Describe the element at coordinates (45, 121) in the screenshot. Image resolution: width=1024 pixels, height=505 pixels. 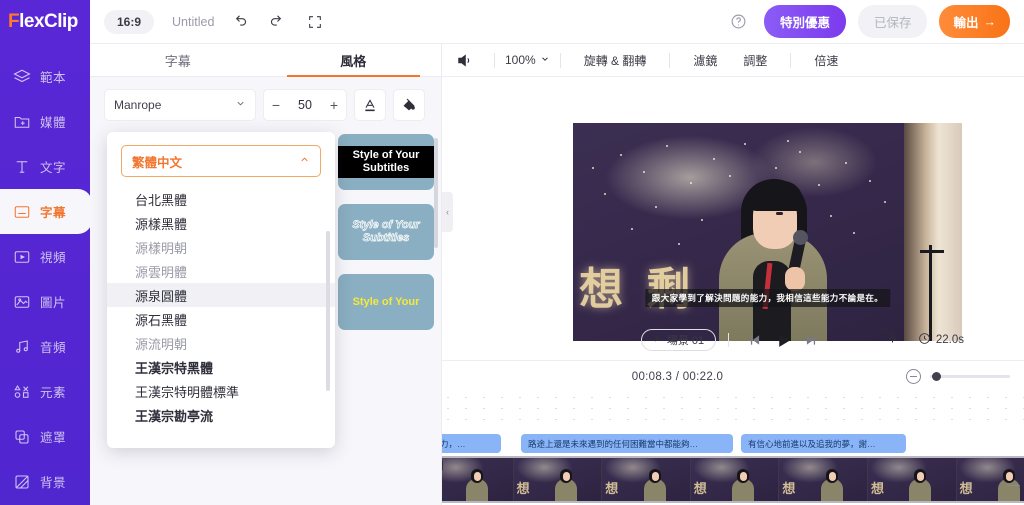
I see `sidebar-item-media: 媒體` at that location.